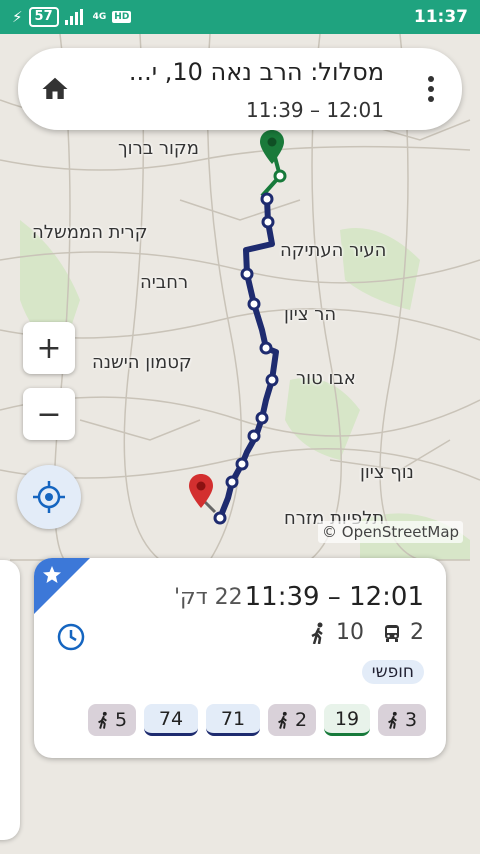 This screenshot has height=854, width=480. Describe the element at coordinates (122, 17) in the screenshot. I see `hd-badge: HD` at that location.